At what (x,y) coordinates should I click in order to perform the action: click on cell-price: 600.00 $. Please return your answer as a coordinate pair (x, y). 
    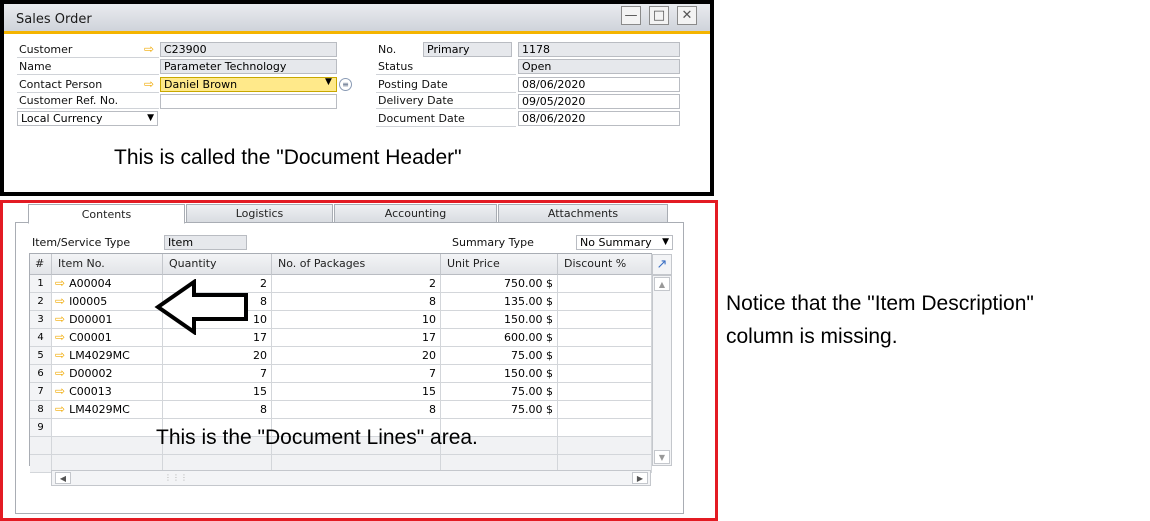
    Looking at the image, I should click on (499, 338).